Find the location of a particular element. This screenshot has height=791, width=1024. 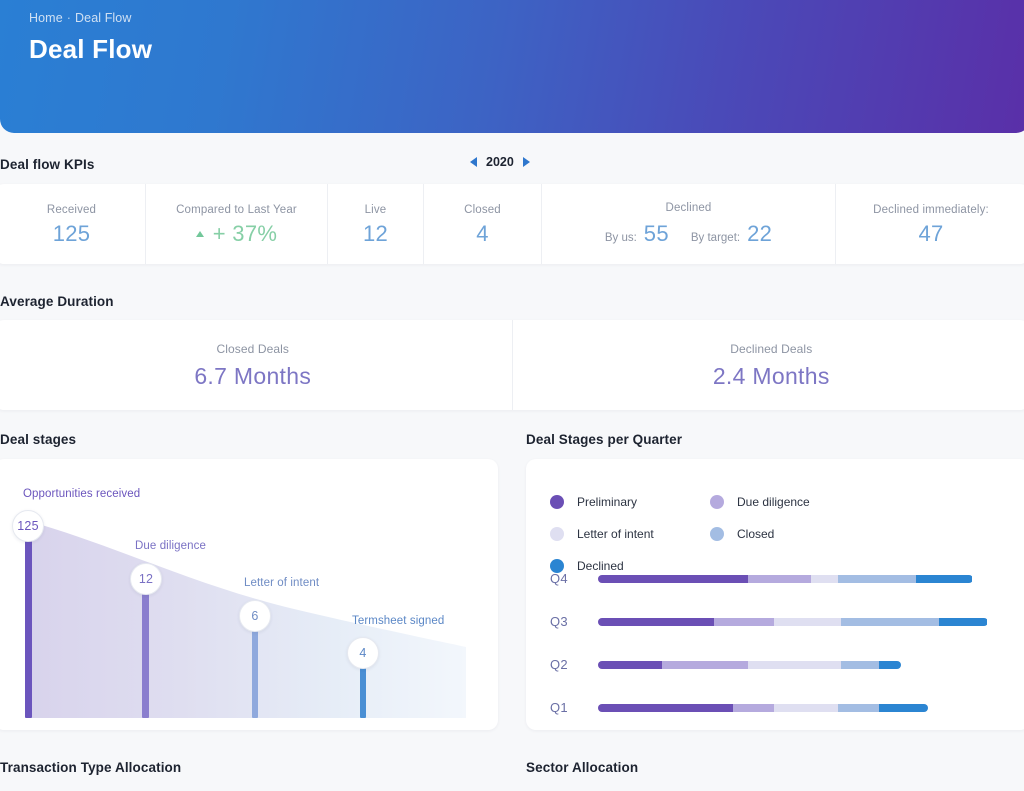

stacked-bar-chart: Q4 Q3 Q2 Q1 is located at coordinates (780, 643).